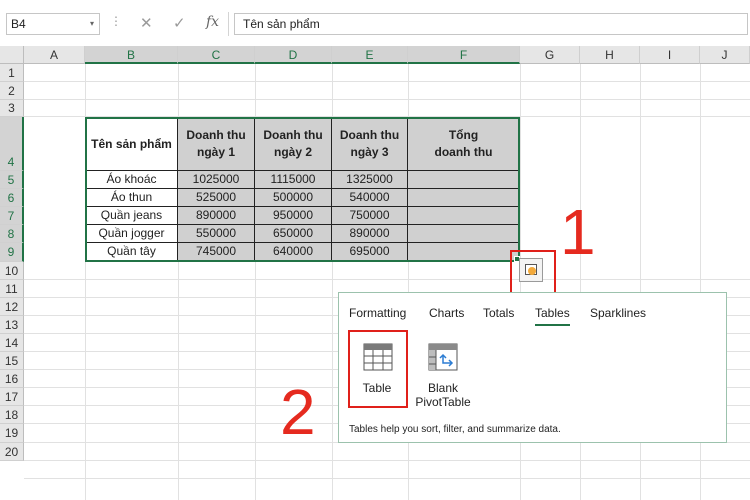 The width and height of the screenshot is (750, 500). What do you see at coordinates (131, 55) in the screenshot?
I see `column-header-b: B` at bounding box center [131, 55].